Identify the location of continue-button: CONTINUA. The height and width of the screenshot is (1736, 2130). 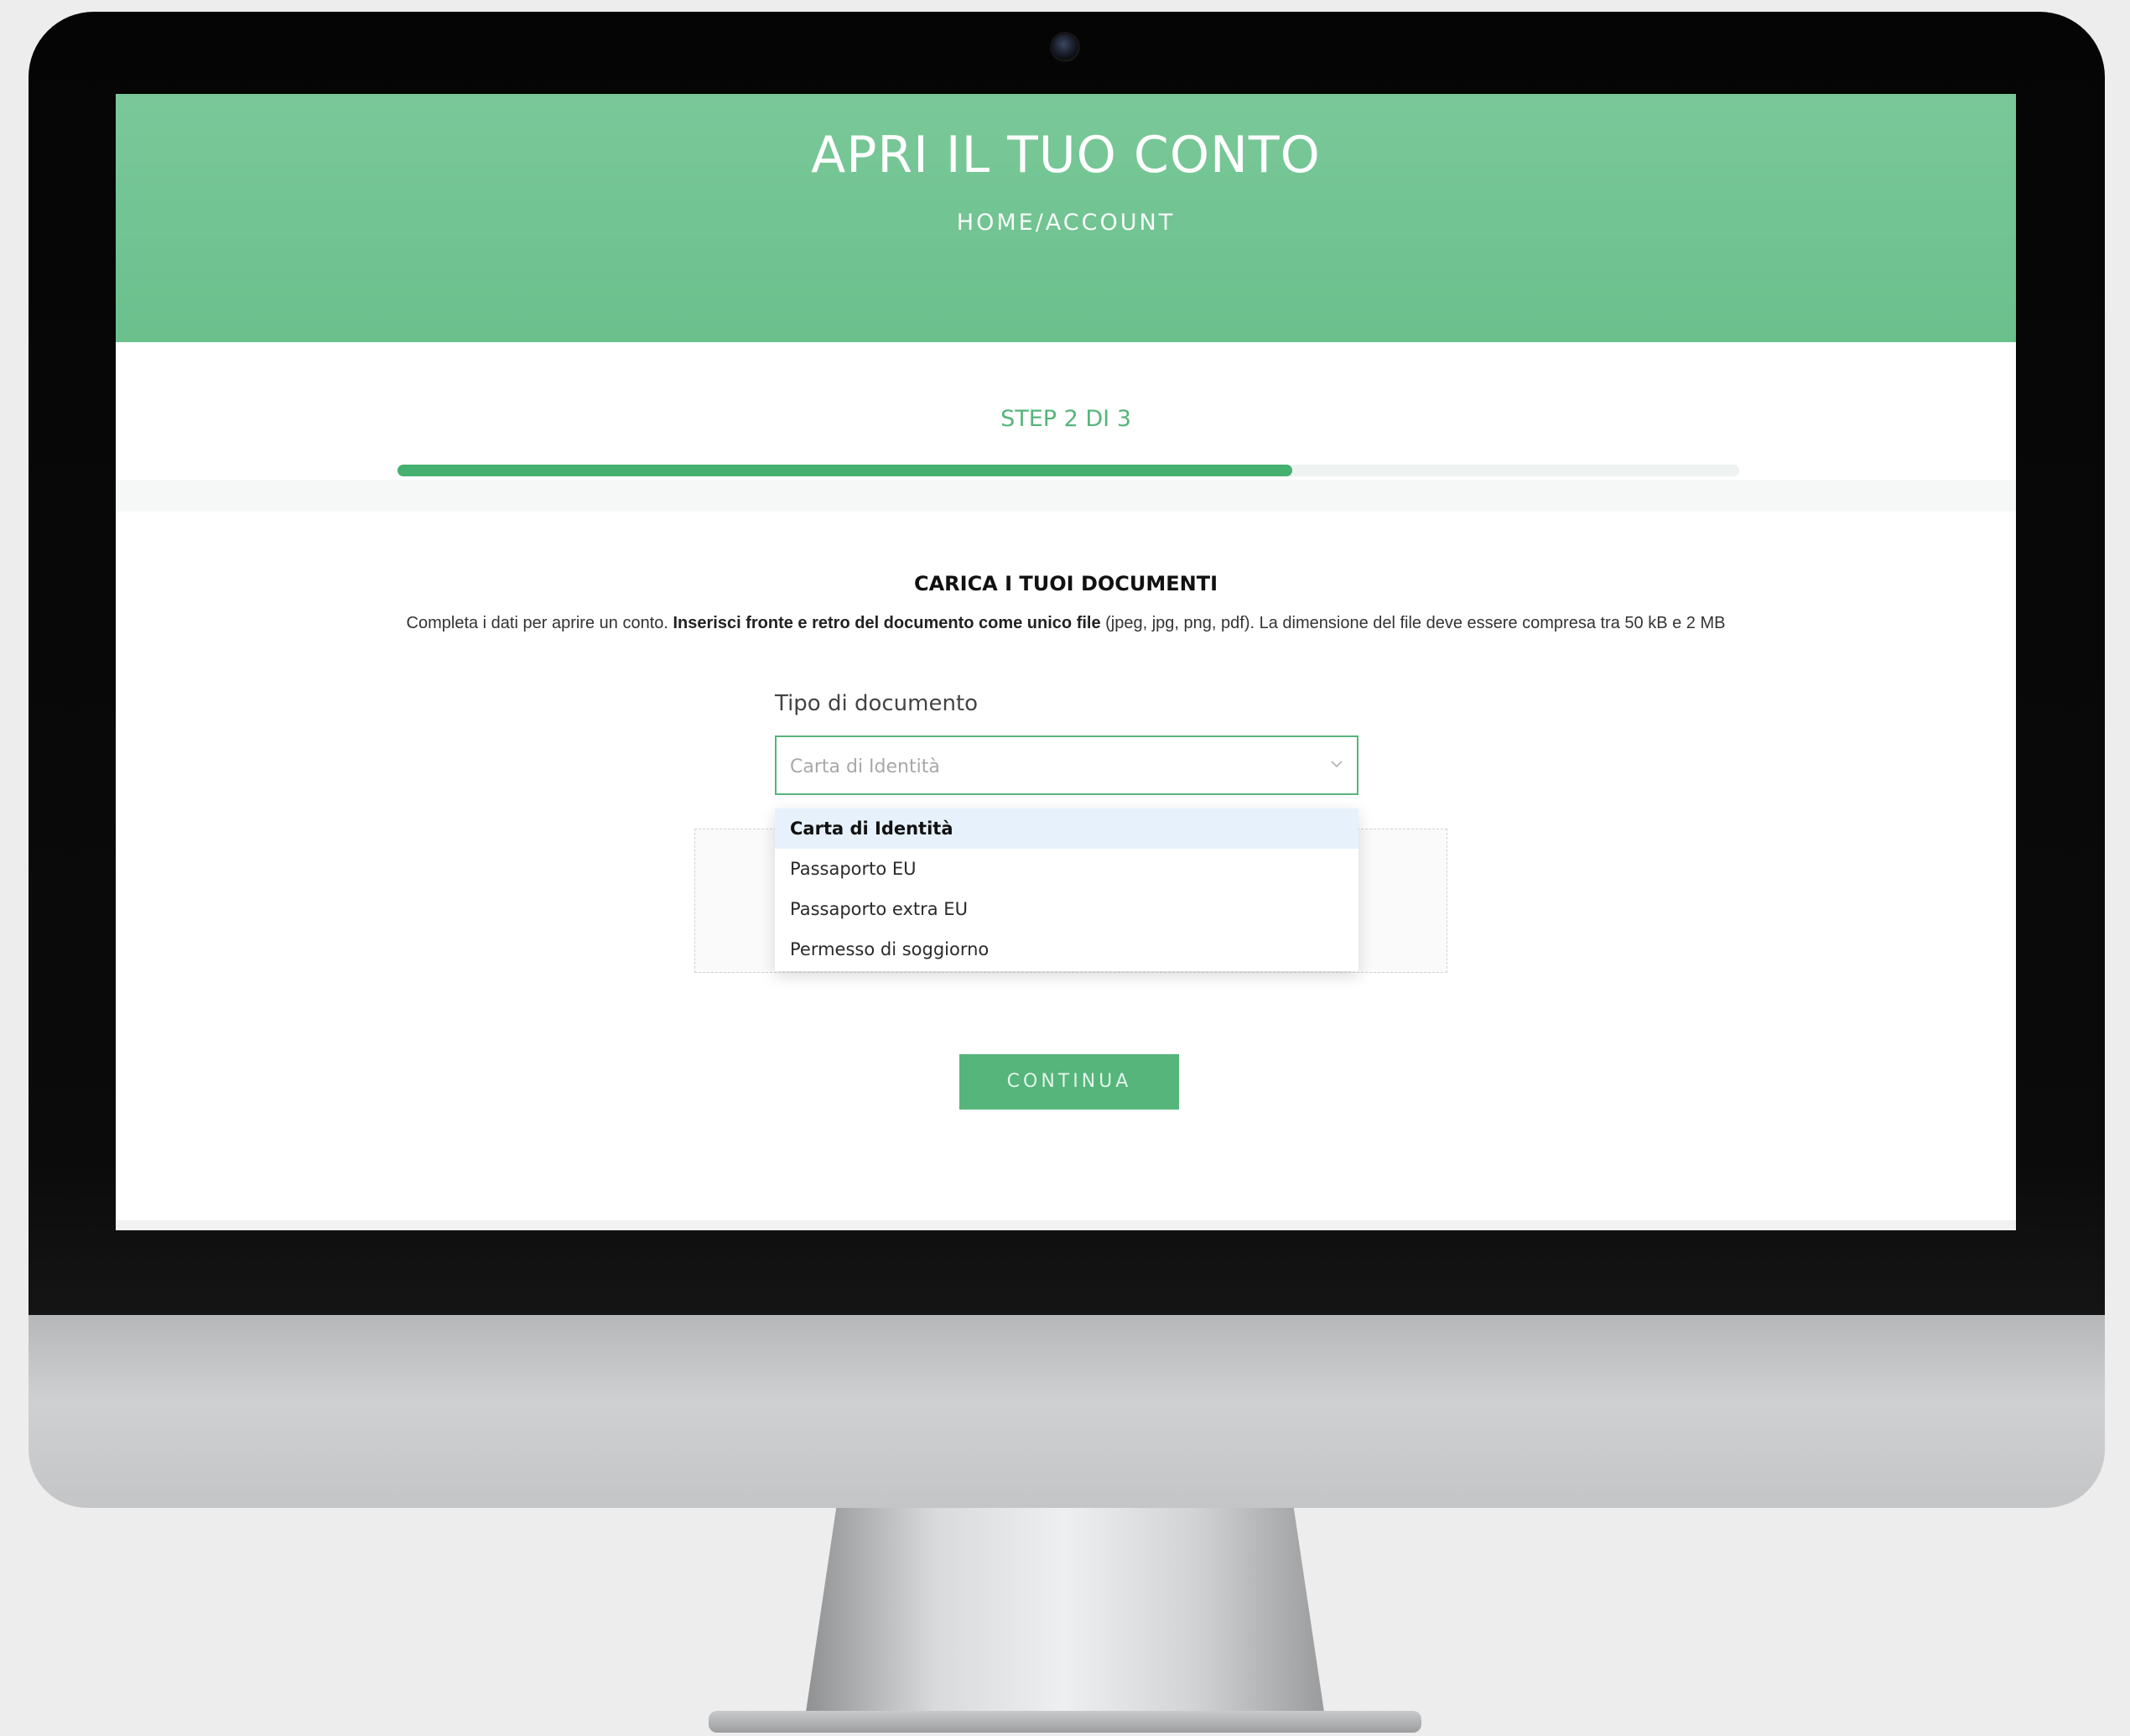
(1069, 1082).